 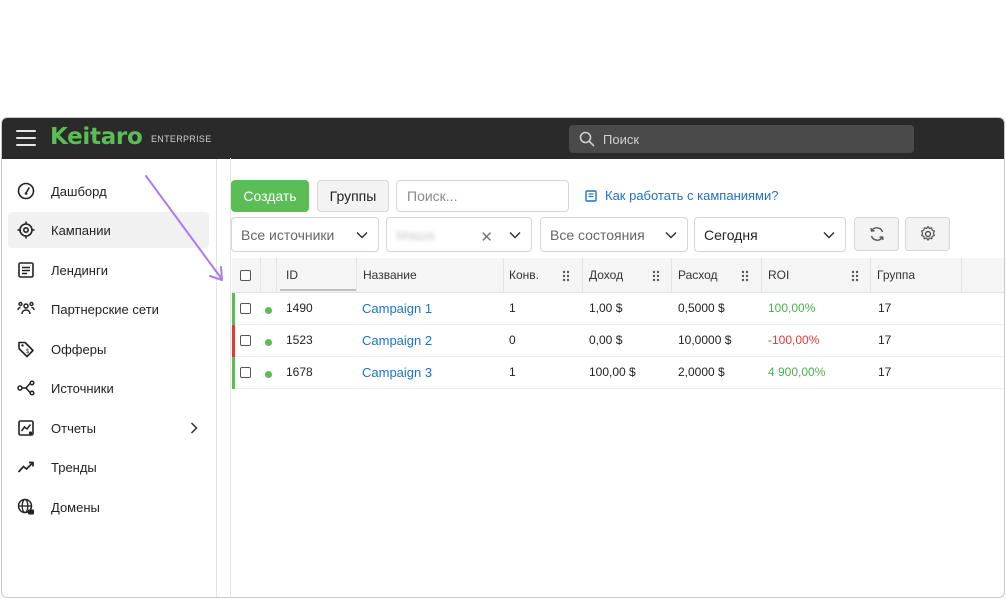 What do you see at coordinates (292, 275) in the screenshot?
I see `column-header-id: ID` at bounding box center [292, 275].